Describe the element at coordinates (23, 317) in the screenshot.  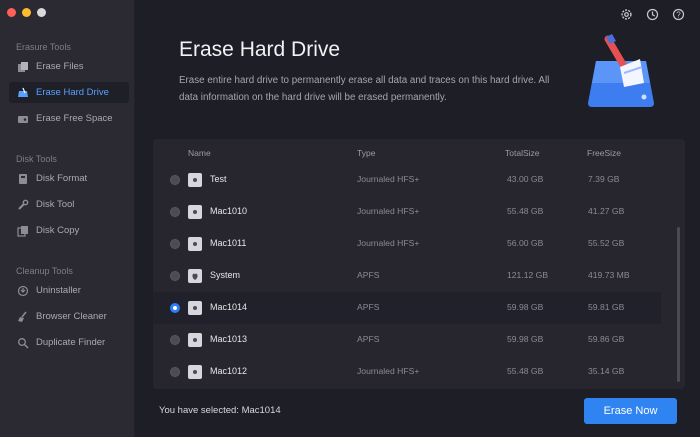
I see `broom-icon` at that location.